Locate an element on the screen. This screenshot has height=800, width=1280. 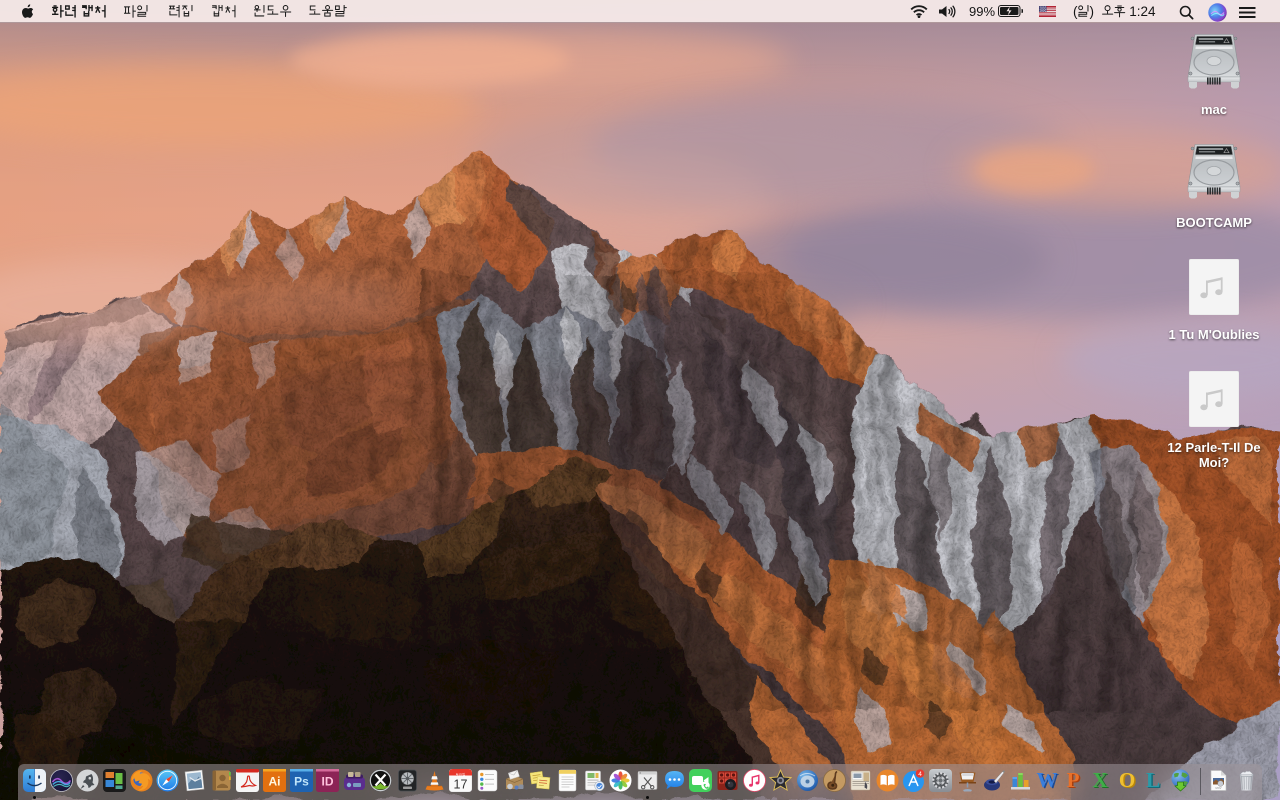
svg-text: L is located at coordinates (1153, 780).